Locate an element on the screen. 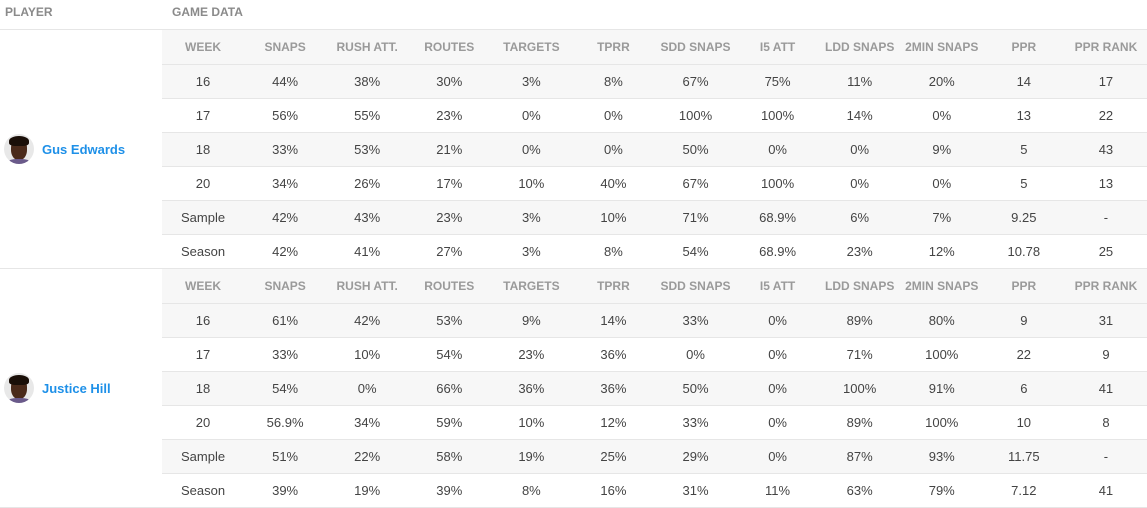 The height and width of the screenshot is (508, 1147). column-header: I5 ATT is located at coordinates (777, 47).